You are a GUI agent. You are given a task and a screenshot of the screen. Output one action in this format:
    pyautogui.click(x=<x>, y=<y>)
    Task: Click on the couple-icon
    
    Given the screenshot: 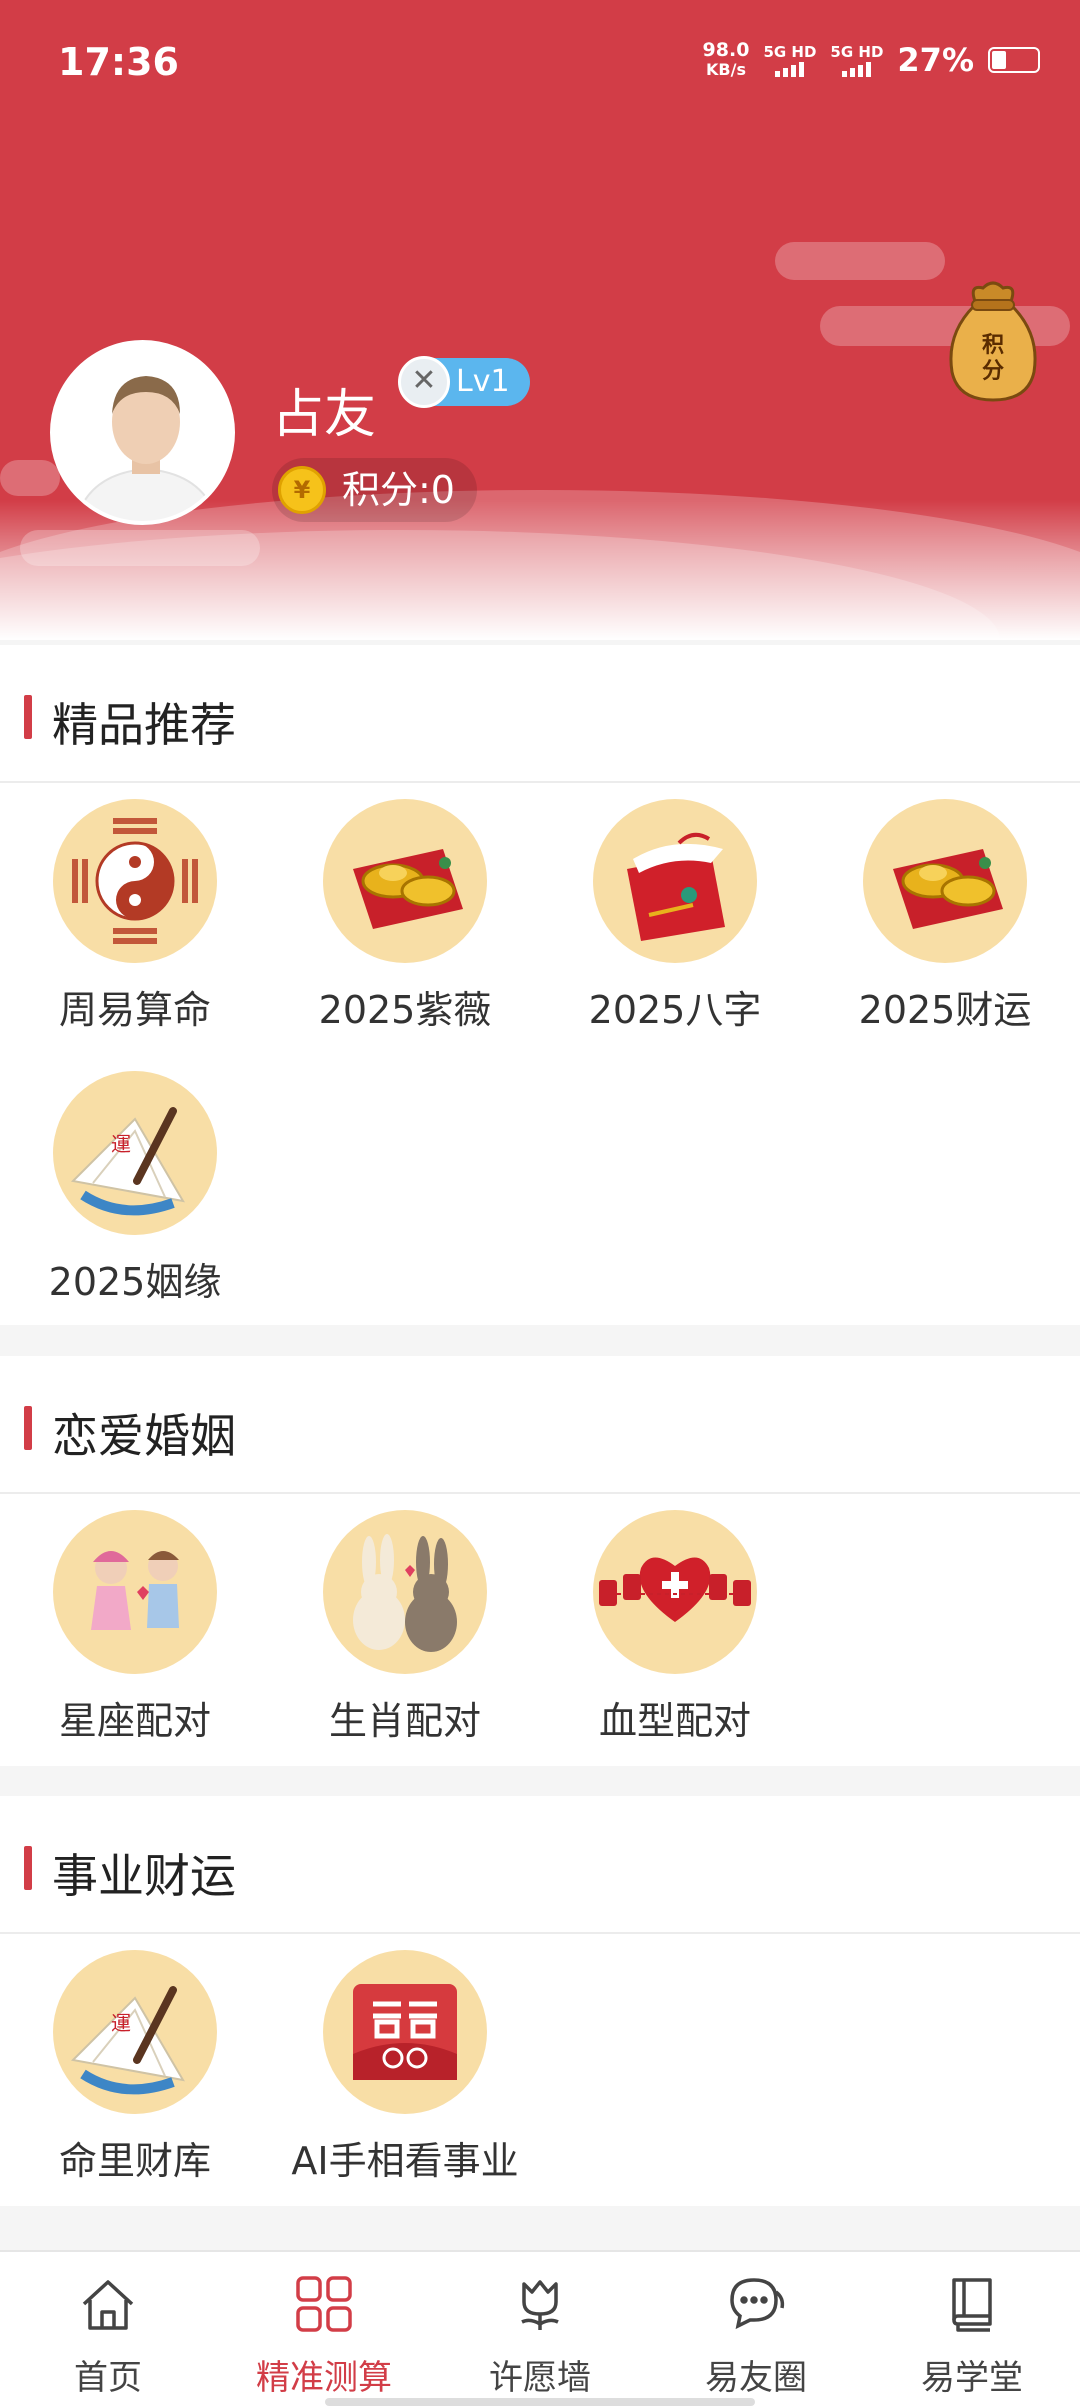 What is the action you would take?
    pyautogui.click(x=135, y=1592)
    